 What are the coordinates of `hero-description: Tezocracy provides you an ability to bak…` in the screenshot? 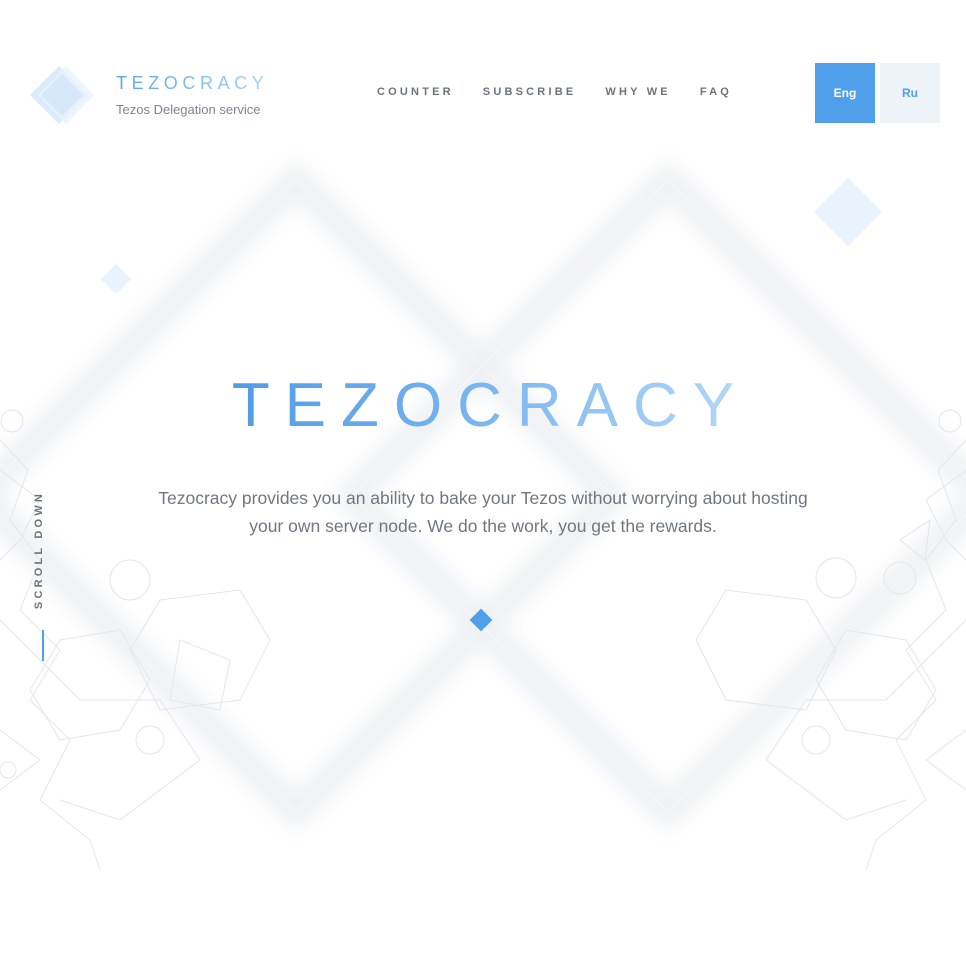 It's located at (483, 512).